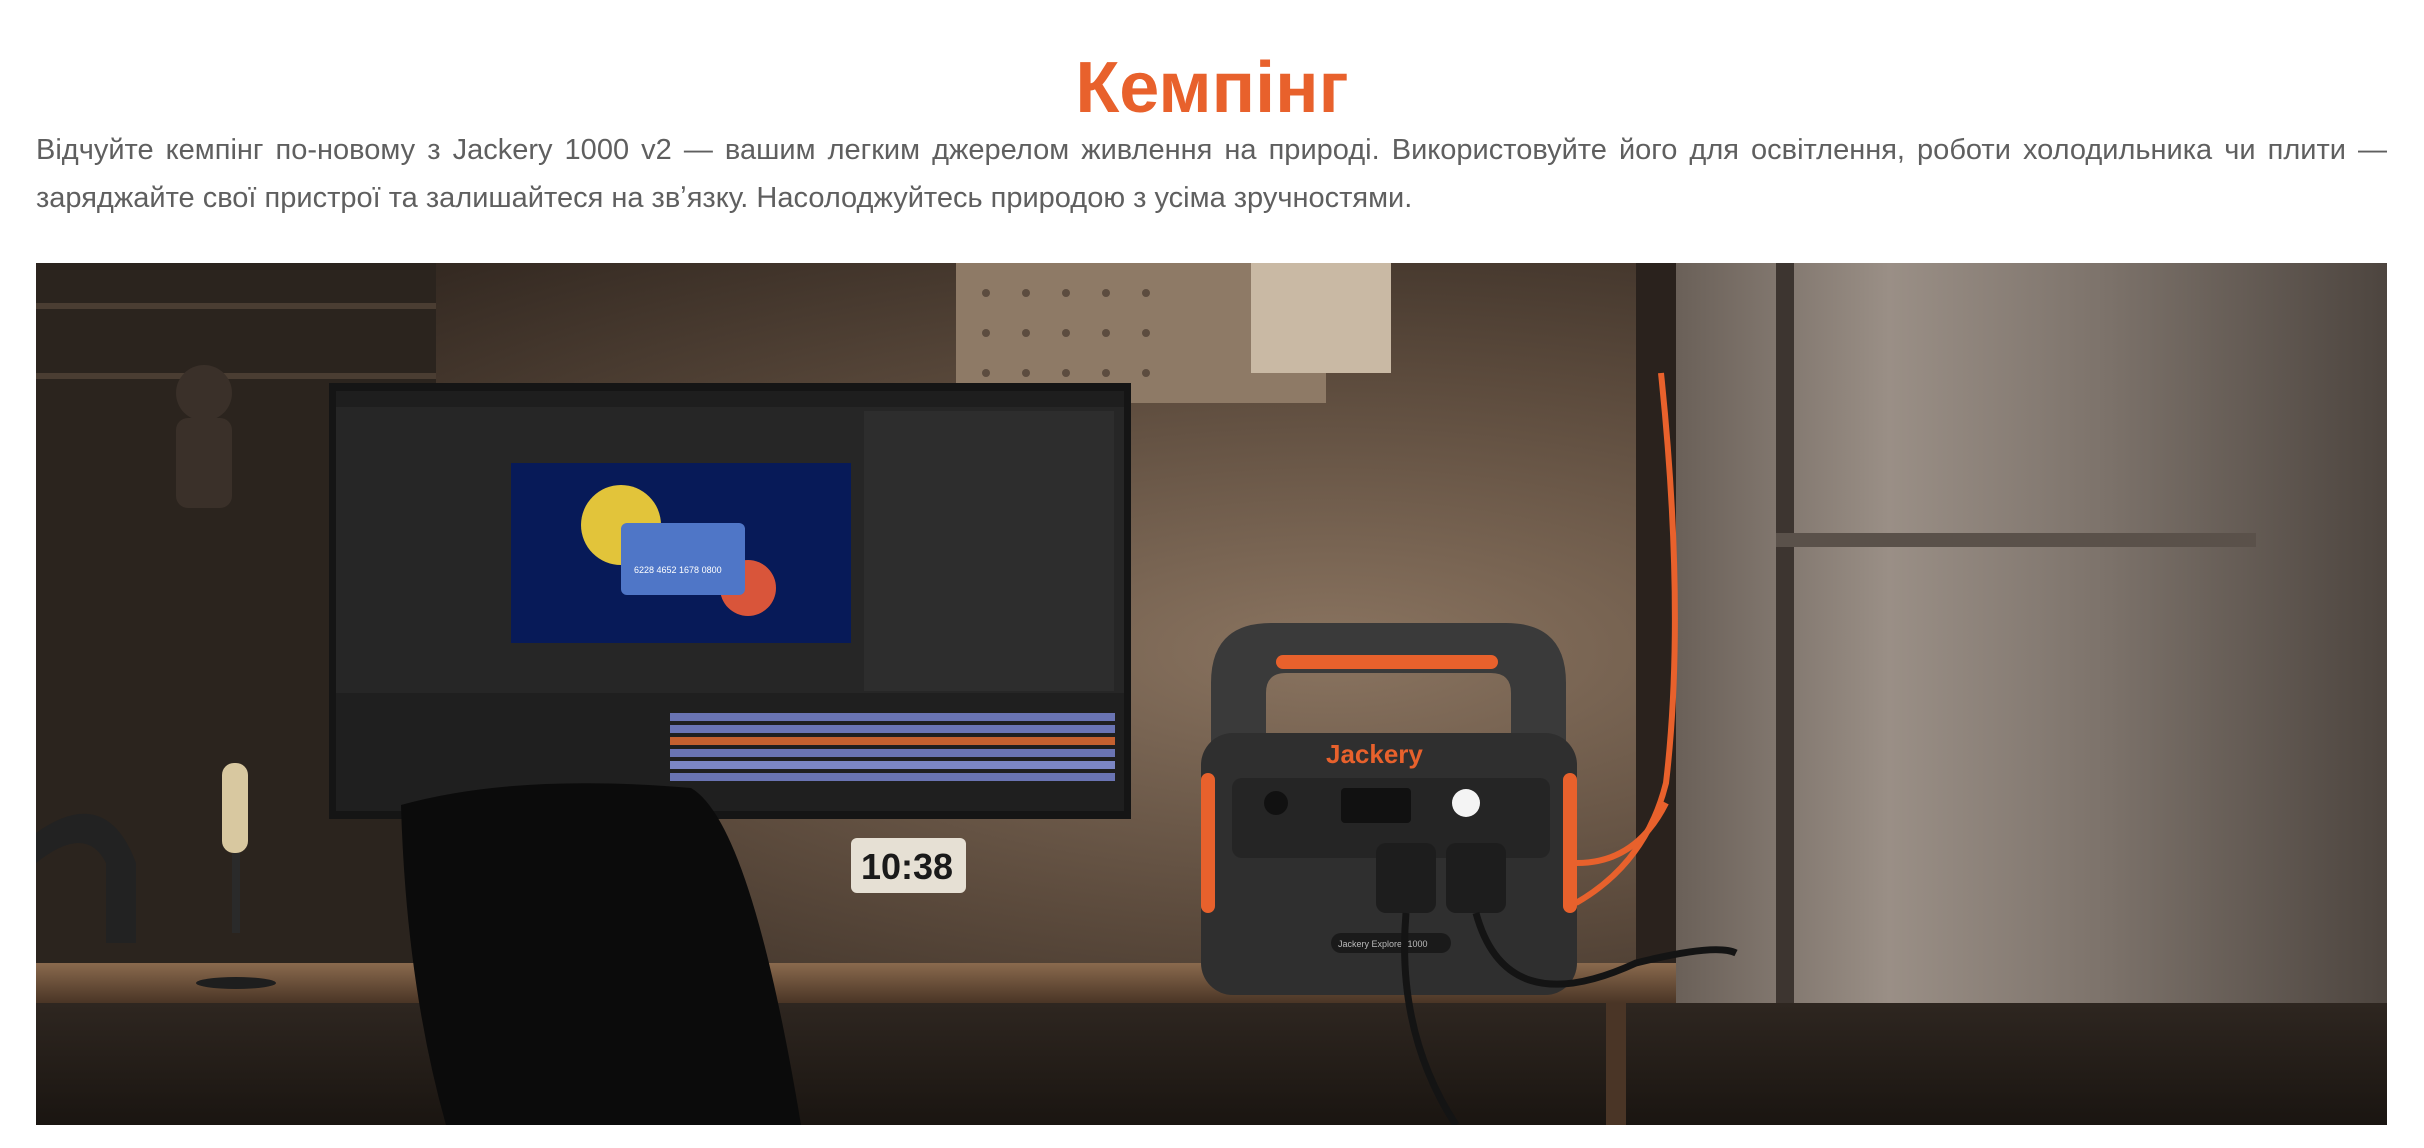 This screenshot has width=2424, height=1148. Describe the element at coordinates (1374, 754) in the screenshot. I see `brand-logo: Jackery` at that location.